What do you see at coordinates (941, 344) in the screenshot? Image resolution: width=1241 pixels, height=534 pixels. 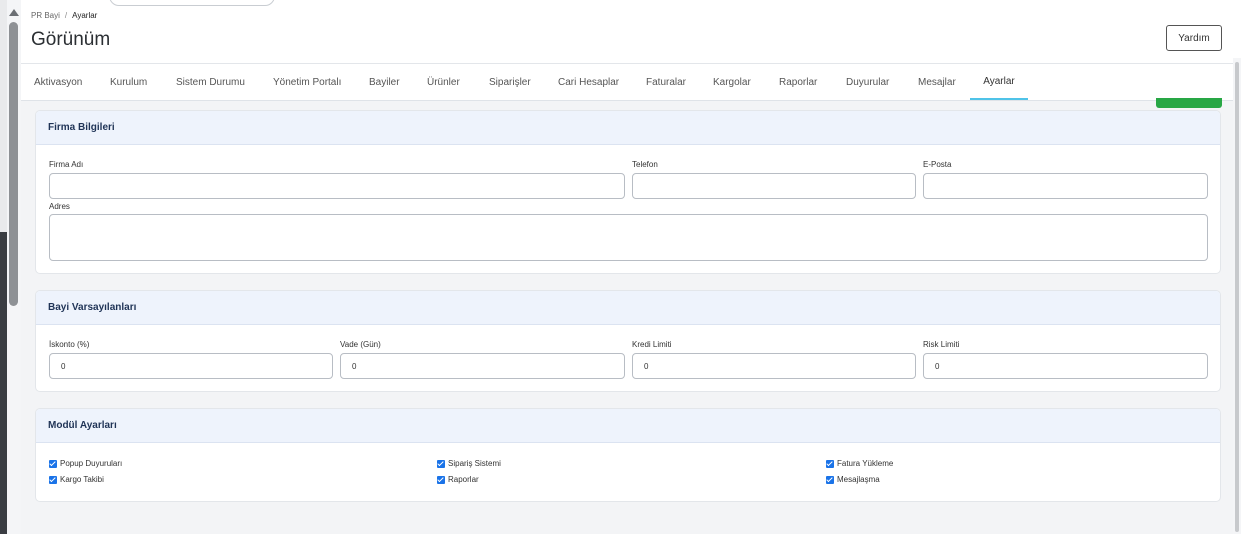 I see `risk-limiti-label: Risk Limiti` at bounding box center [941, 344].